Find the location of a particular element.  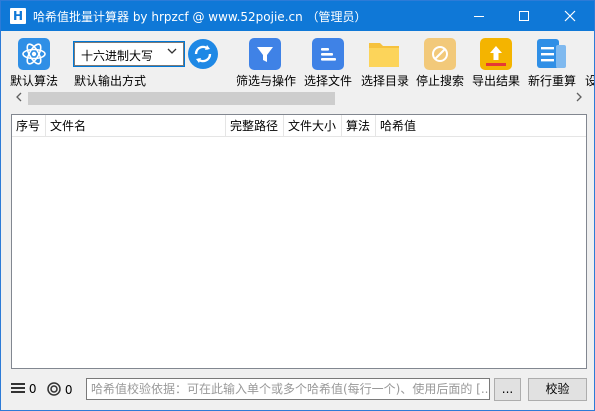

output-format-value: 十六进制大写 is located at coordinates (117, 56).